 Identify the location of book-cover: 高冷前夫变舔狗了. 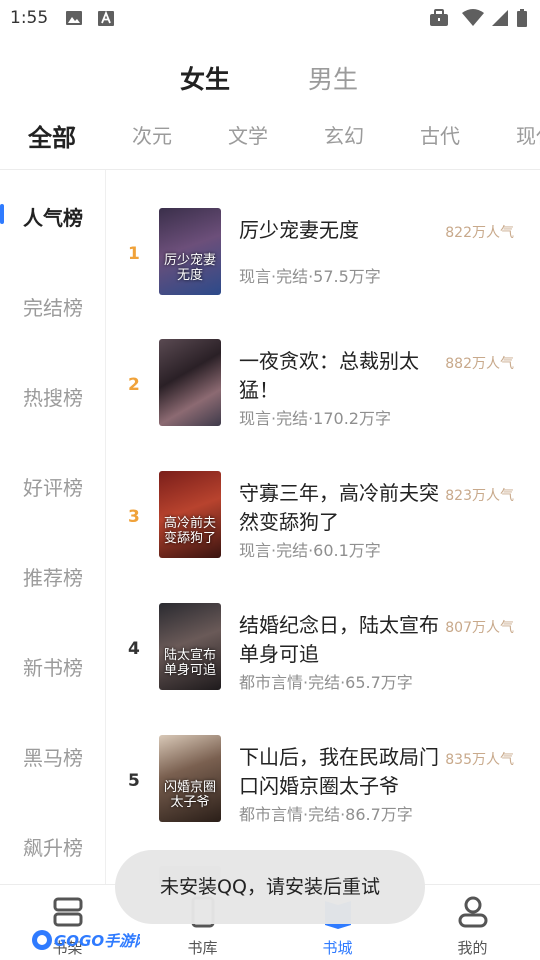
(190, 514).